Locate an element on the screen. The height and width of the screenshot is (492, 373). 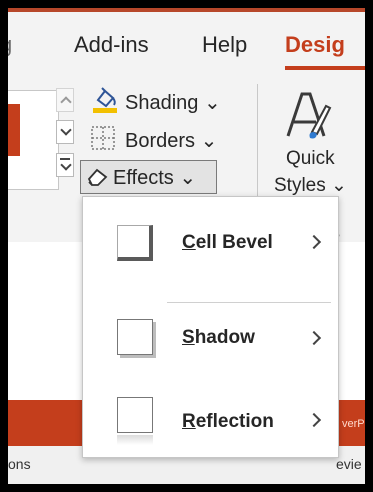
menu-item-cell-bevel: Cell Bevel is located at coordinates (210, 244).